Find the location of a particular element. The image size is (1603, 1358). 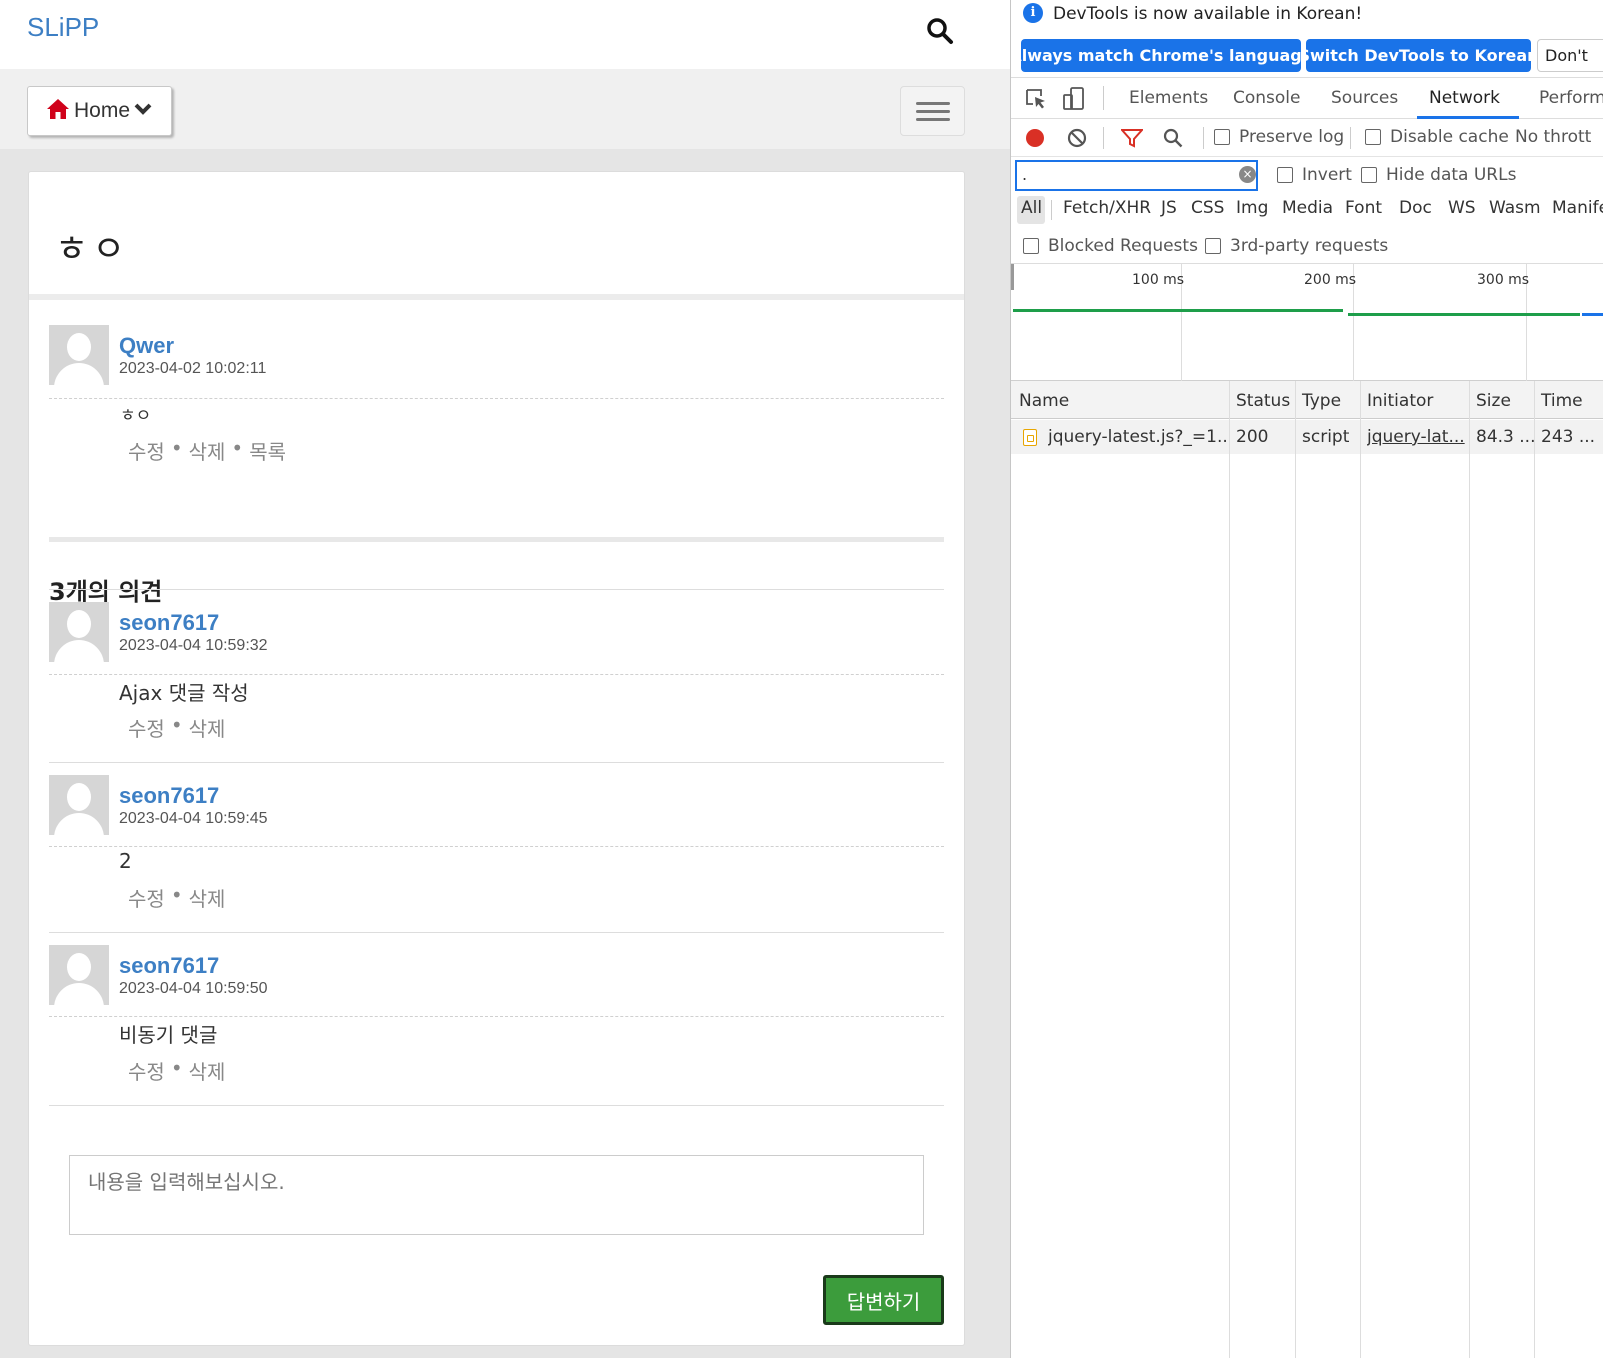

tab-performance: Perform is located at coordinates (1571, 98).